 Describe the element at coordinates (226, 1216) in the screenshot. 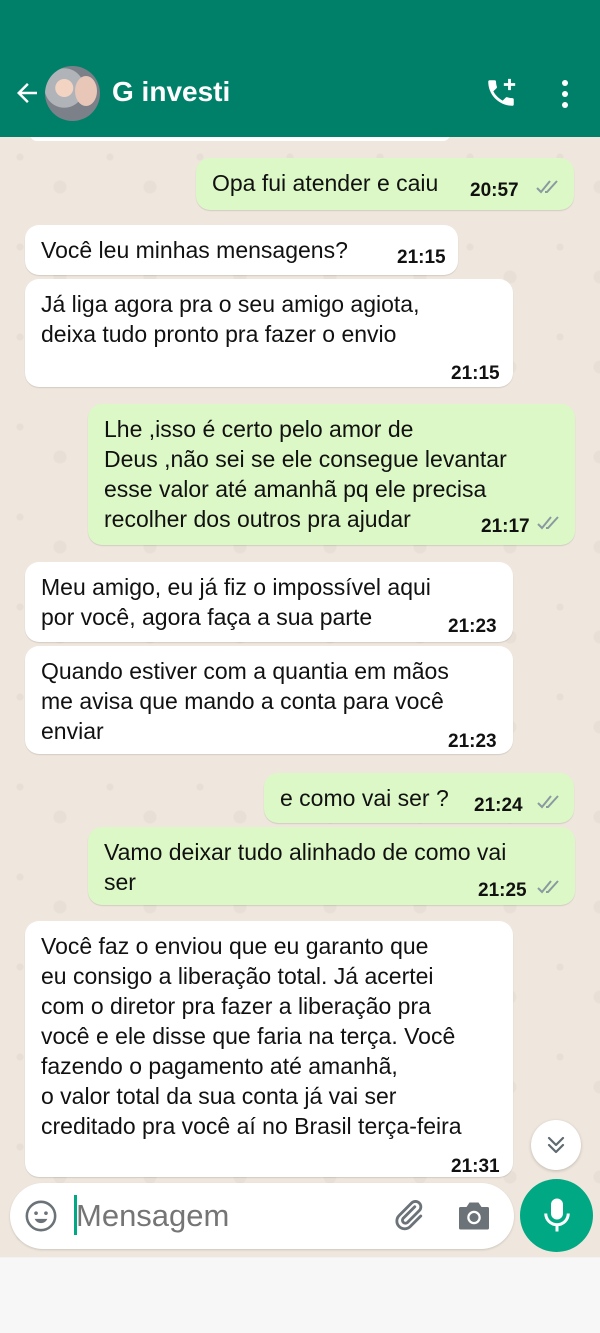

I see `message-input` at that location.